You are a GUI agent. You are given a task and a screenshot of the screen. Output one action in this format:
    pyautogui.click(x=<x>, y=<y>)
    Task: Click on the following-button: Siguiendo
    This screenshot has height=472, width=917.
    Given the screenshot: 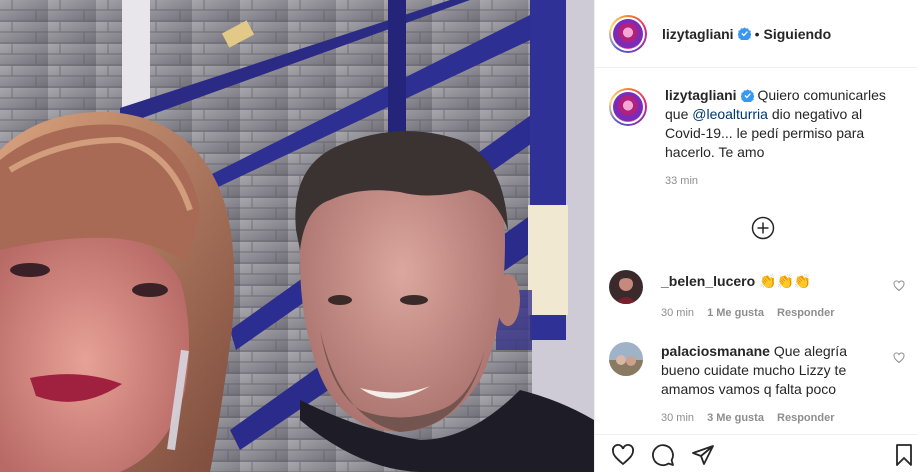 What is the action you would take?
    pyautogui.click(x=797, y=34)
    